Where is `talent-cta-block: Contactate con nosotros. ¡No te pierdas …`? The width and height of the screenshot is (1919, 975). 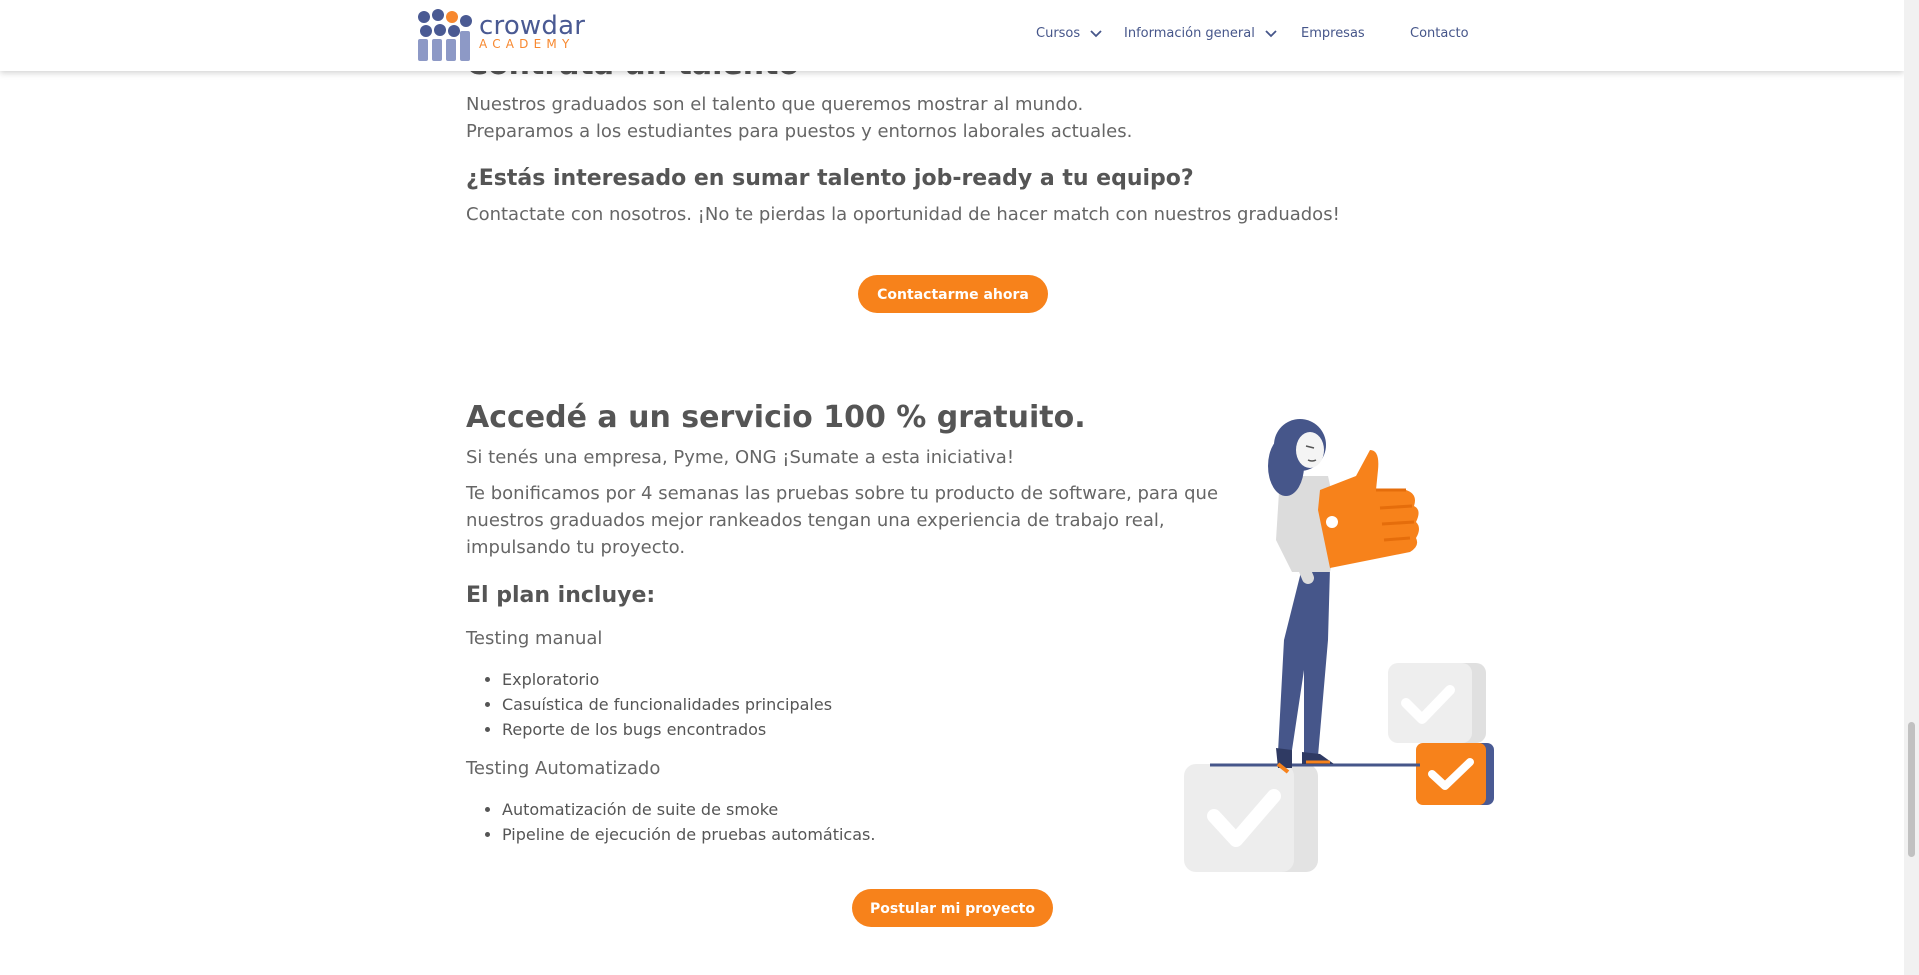 talent-cta-block: Contactate con nosotros. ¡No te pierdas … is located at coordinates (903, 214).